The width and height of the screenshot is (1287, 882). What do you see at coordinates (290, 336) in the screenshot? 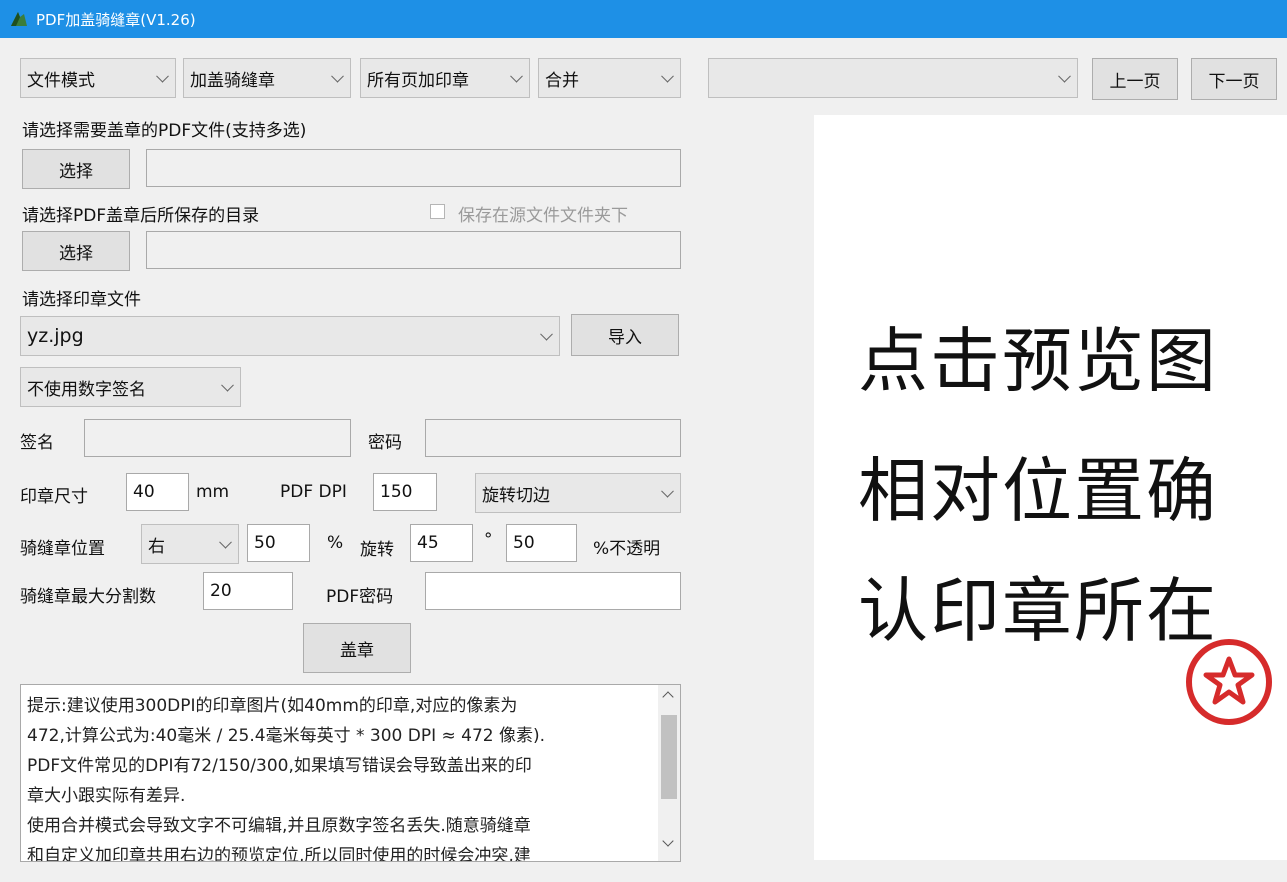
I see `stamp-file-select: yz.jpg` at bounding box center [290, 336].